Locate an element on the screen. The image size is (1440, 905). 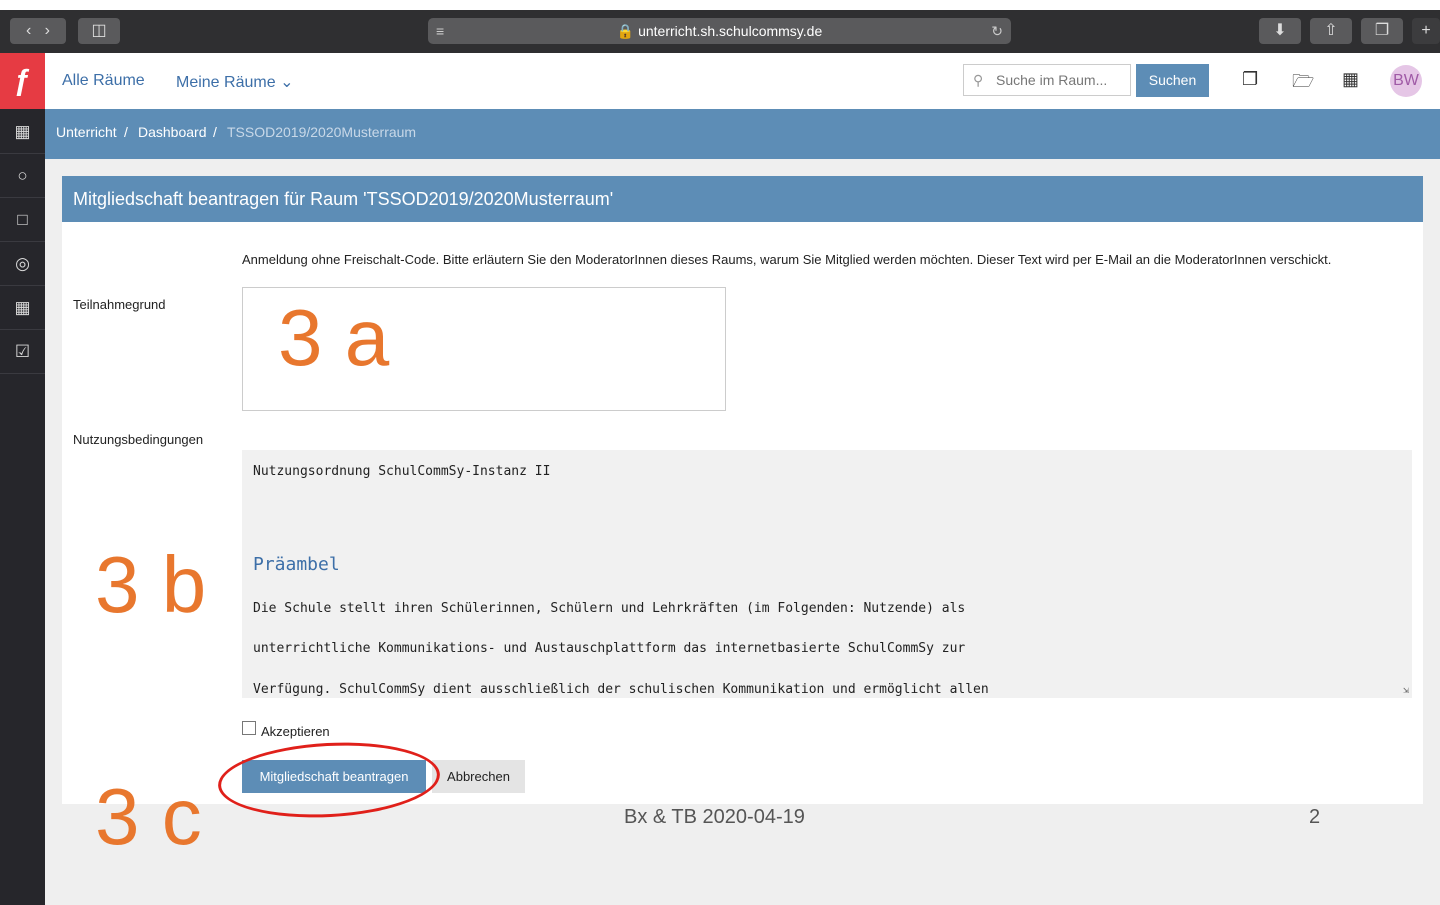
left-sidebar: ƒ ▦ ○ □ ◎ ▦ ☑ is located at coordinates (22, 479).